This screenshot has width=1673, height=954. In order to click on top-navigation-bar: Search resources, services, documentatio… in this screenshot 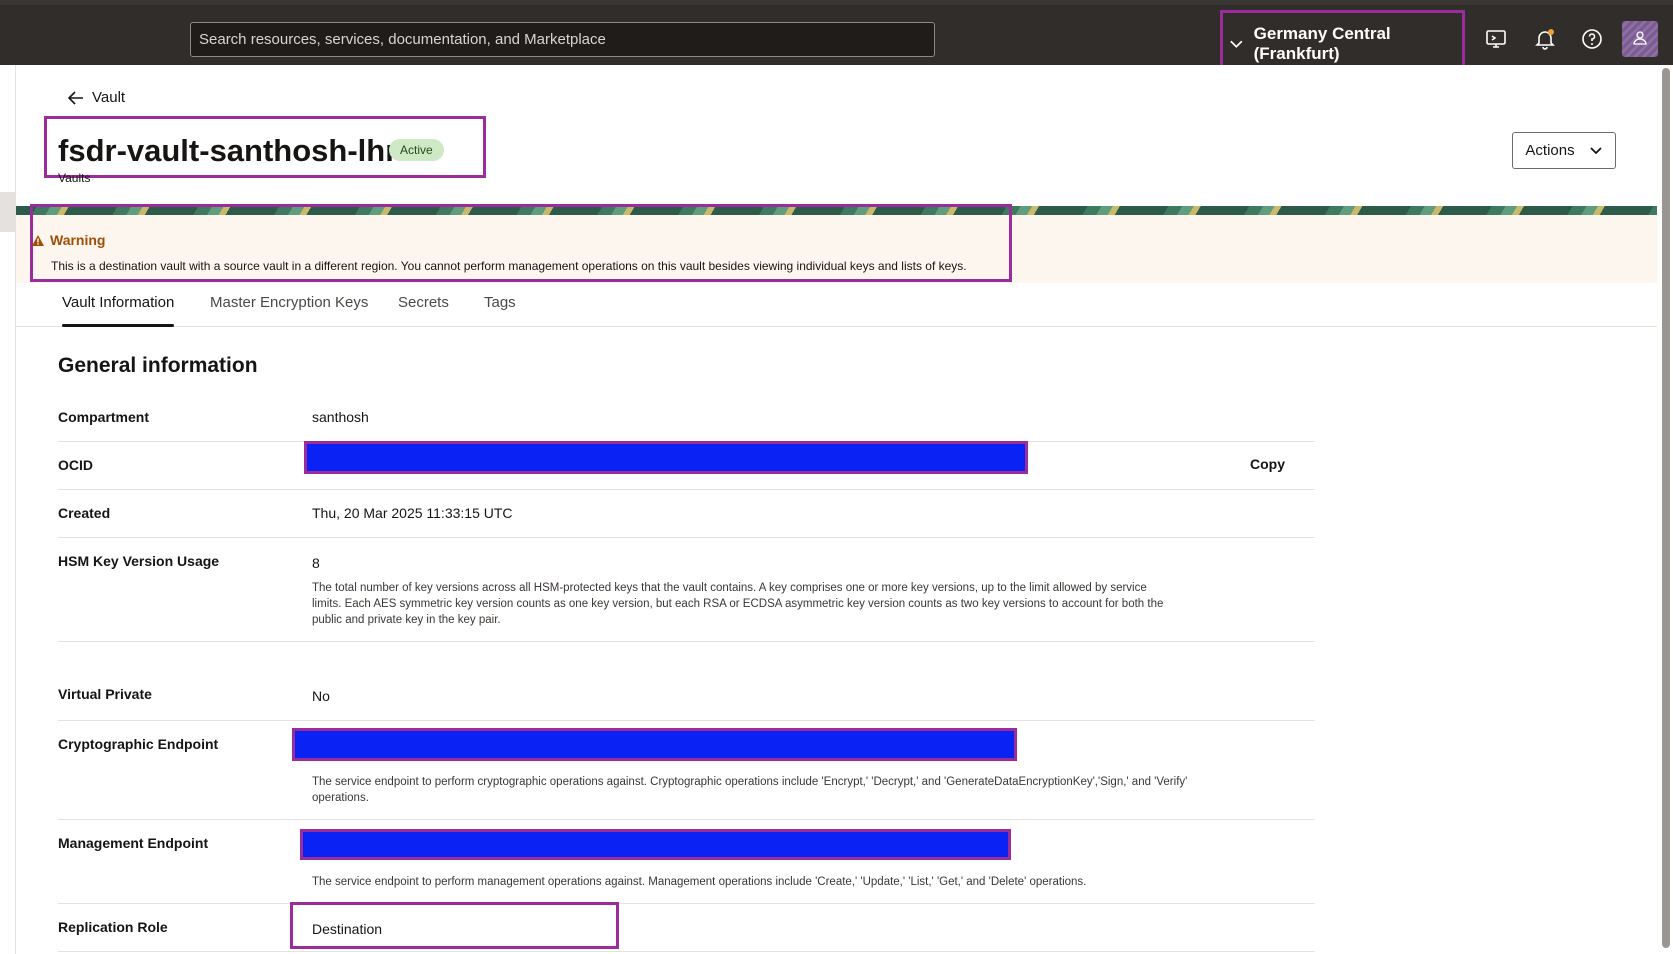, I will do `click(836, 38)`.